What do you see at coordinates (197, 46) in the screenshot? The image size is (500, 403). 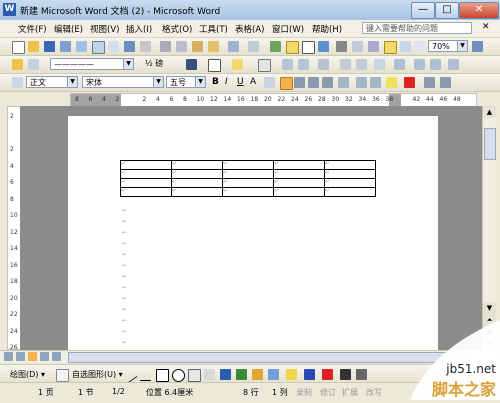 I see `paste-icon` at bounding box center [197, 46].